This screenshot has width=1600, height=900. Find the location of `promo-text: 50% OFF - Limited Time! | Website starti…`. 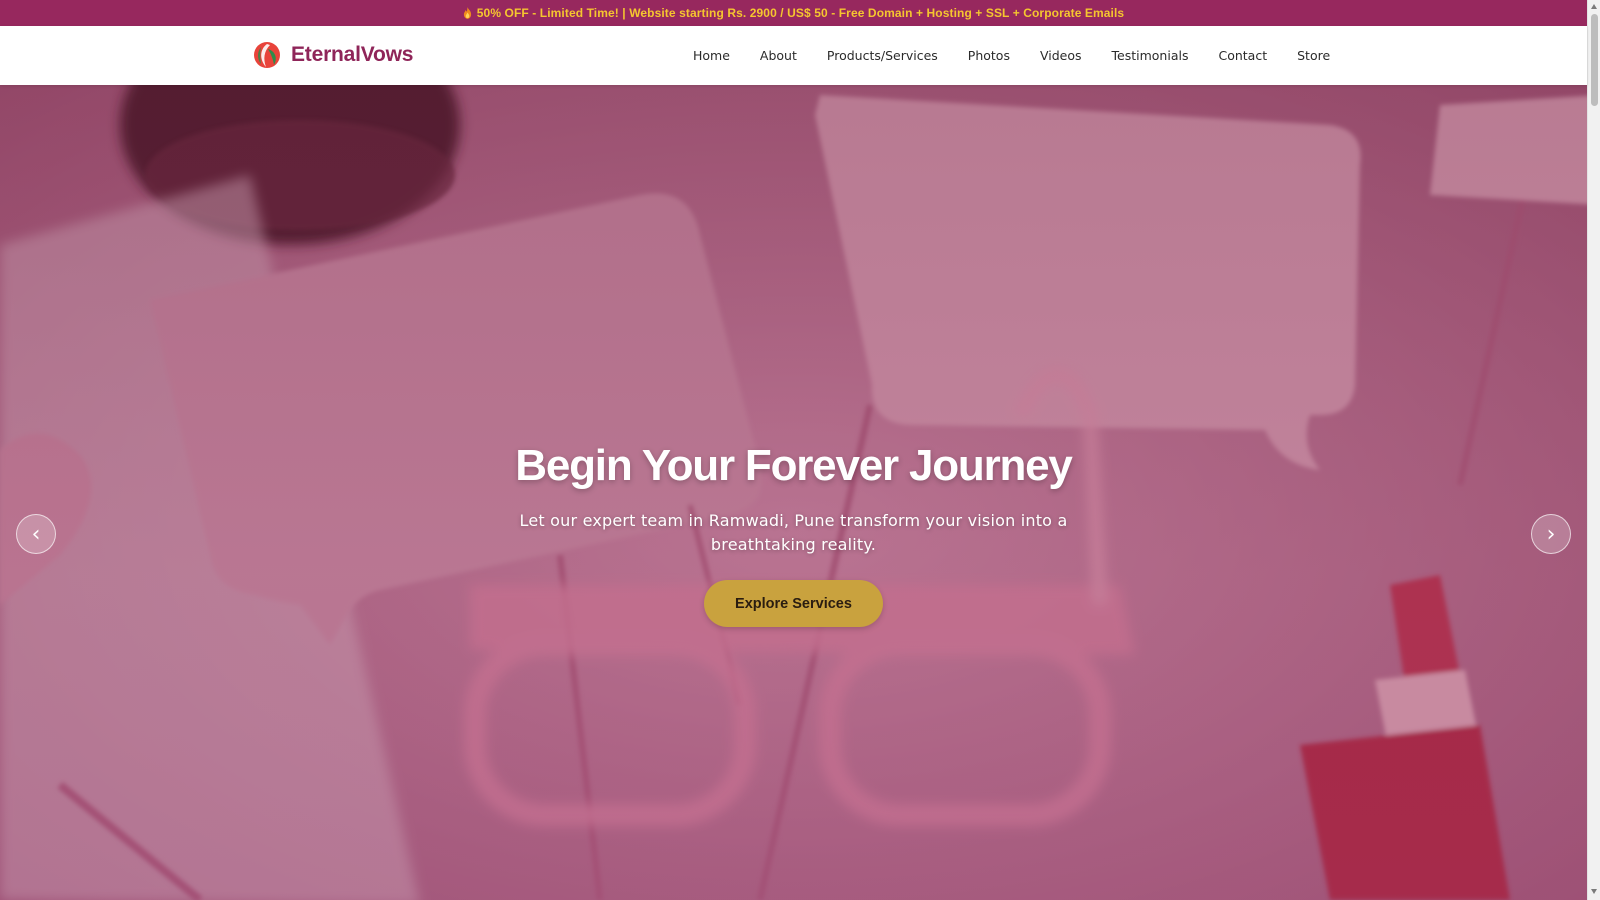

promo-text: 50% OFF - Limited Time! | Website starti… is located at coordinates (800, 13).